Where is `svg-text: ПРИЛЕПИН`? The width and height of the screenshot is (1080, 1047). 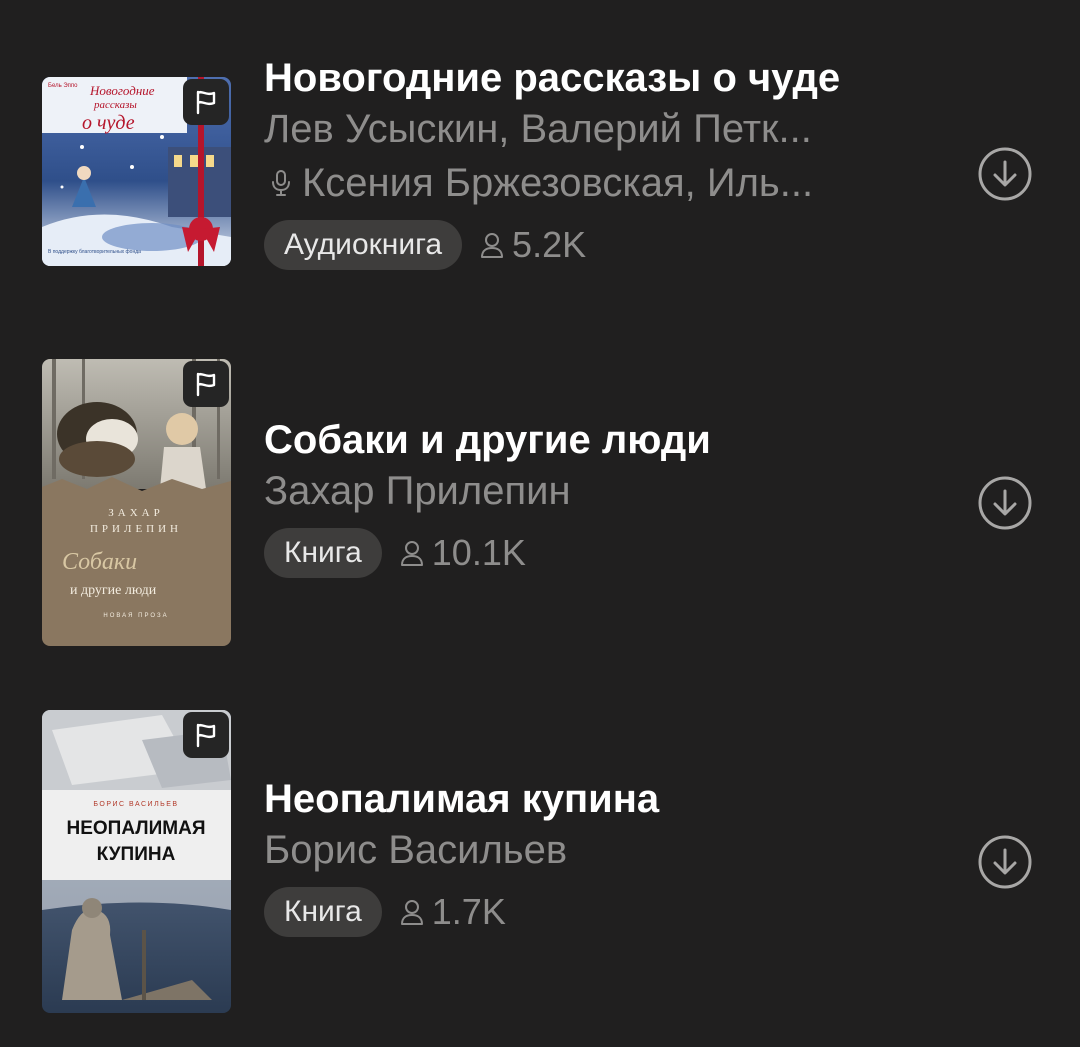 svg-text: ПРИЛЕПИН is located at coordinates (136, 529).